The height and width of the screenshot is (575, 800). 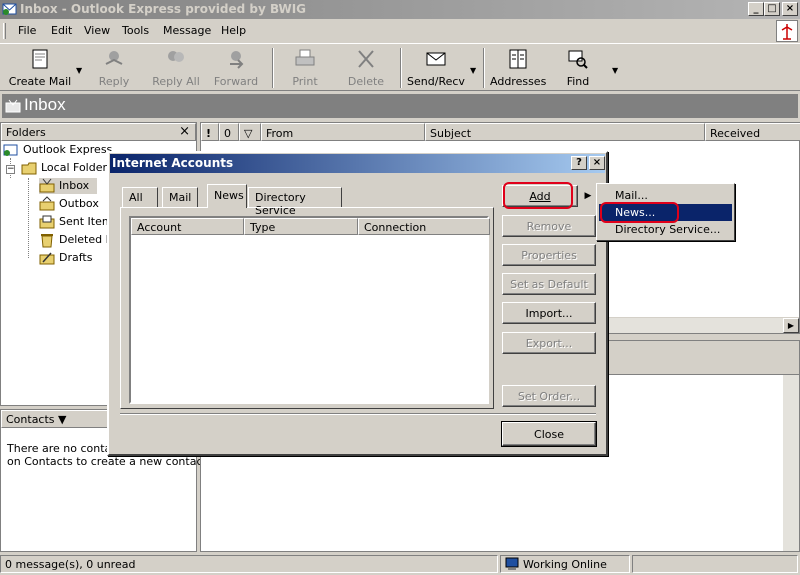 What do you see at coordinates (343, 132) in the screenshot?
I see `col-from: From` at bounding box center [343, 132].